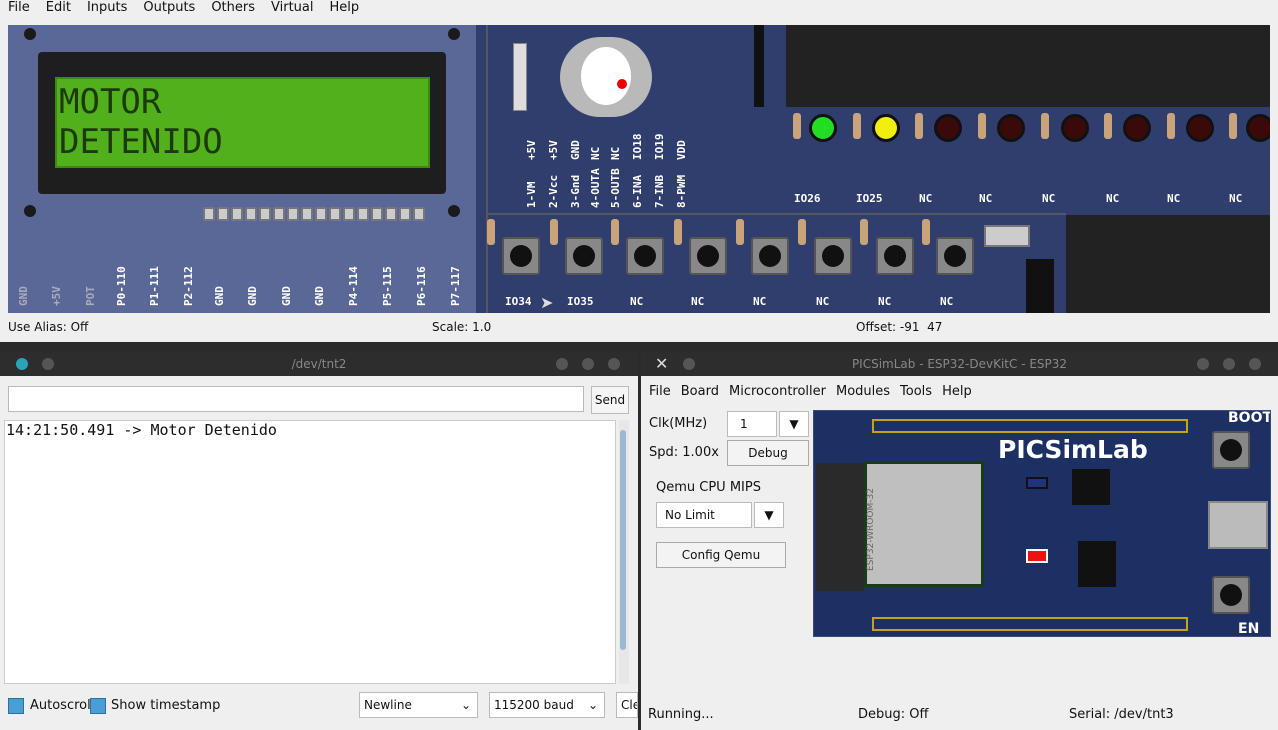 The height and width of the screenshot is (730, 1278). Describe the element at coordinates (531, 195) in the screenshot. I see `driver-pin-label: 1-VM` at that location.